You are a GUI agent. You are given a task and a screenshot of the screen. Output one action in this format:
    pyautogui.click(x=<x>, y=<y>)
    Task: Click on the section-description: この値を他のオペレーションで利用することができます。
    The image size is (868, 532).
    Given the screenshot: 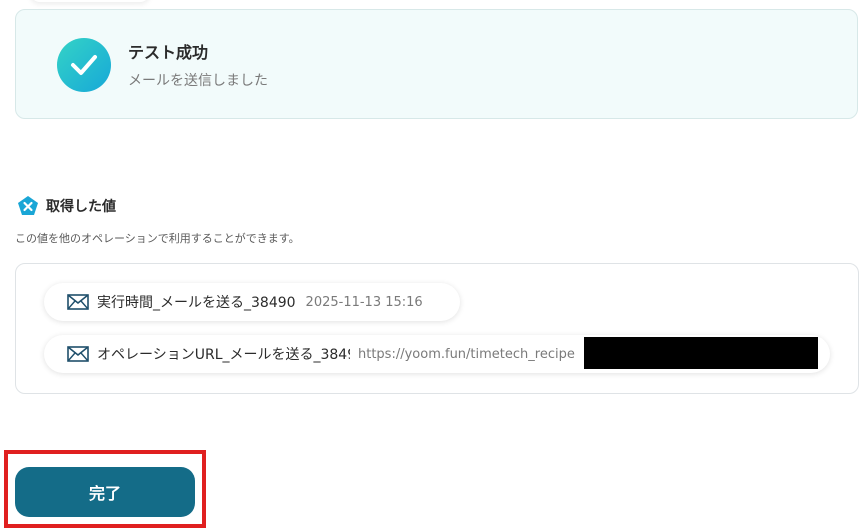 What is the action you would take?
    pyautogui.click(x=157, y=238)
    